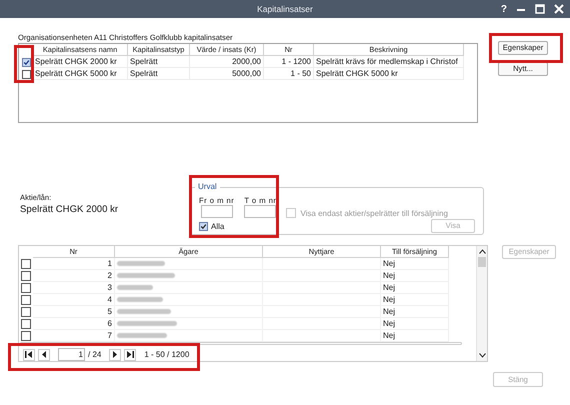 The height and width of the screenshot is (405, 570). I want to click on table-cell: 7, so click(74, 336).